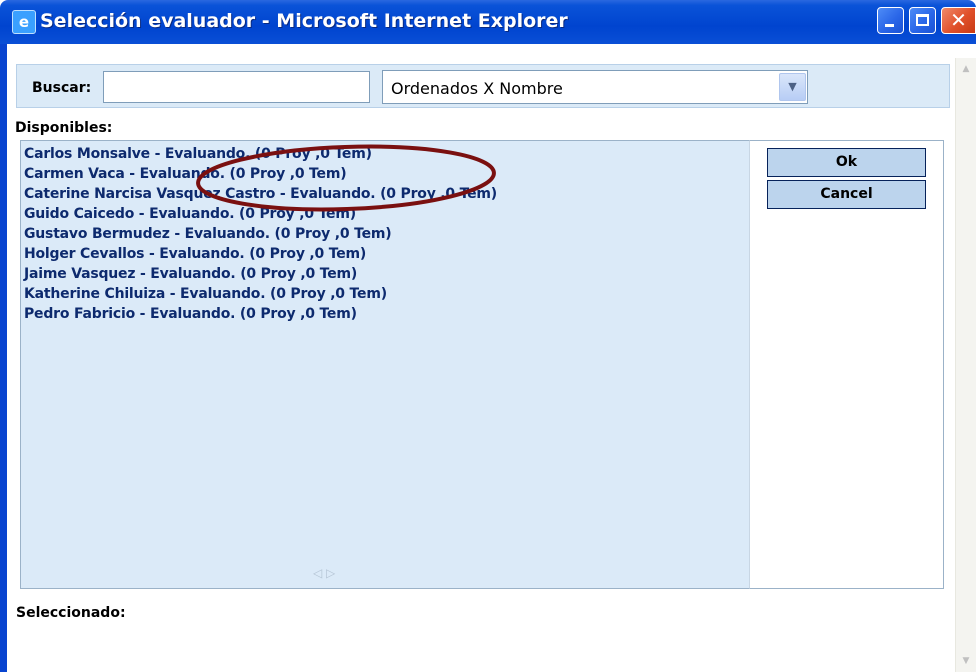 The height and width of the screenshot is (672, 976). Describe the element at coordinates (792, 87) in the screenshot. I see `chevron-down-icon: ▼` at that location.